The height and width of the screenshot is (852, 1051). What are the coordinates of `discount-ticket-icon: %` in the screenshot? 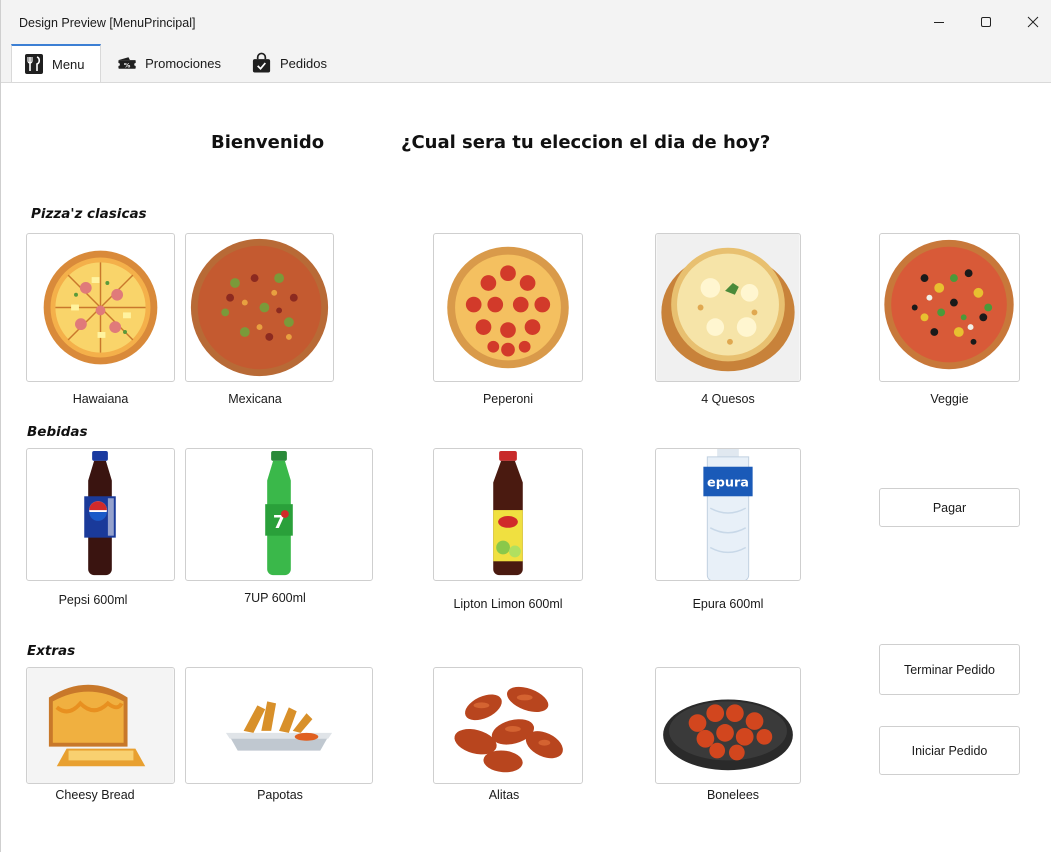 It's located at (127, 63).